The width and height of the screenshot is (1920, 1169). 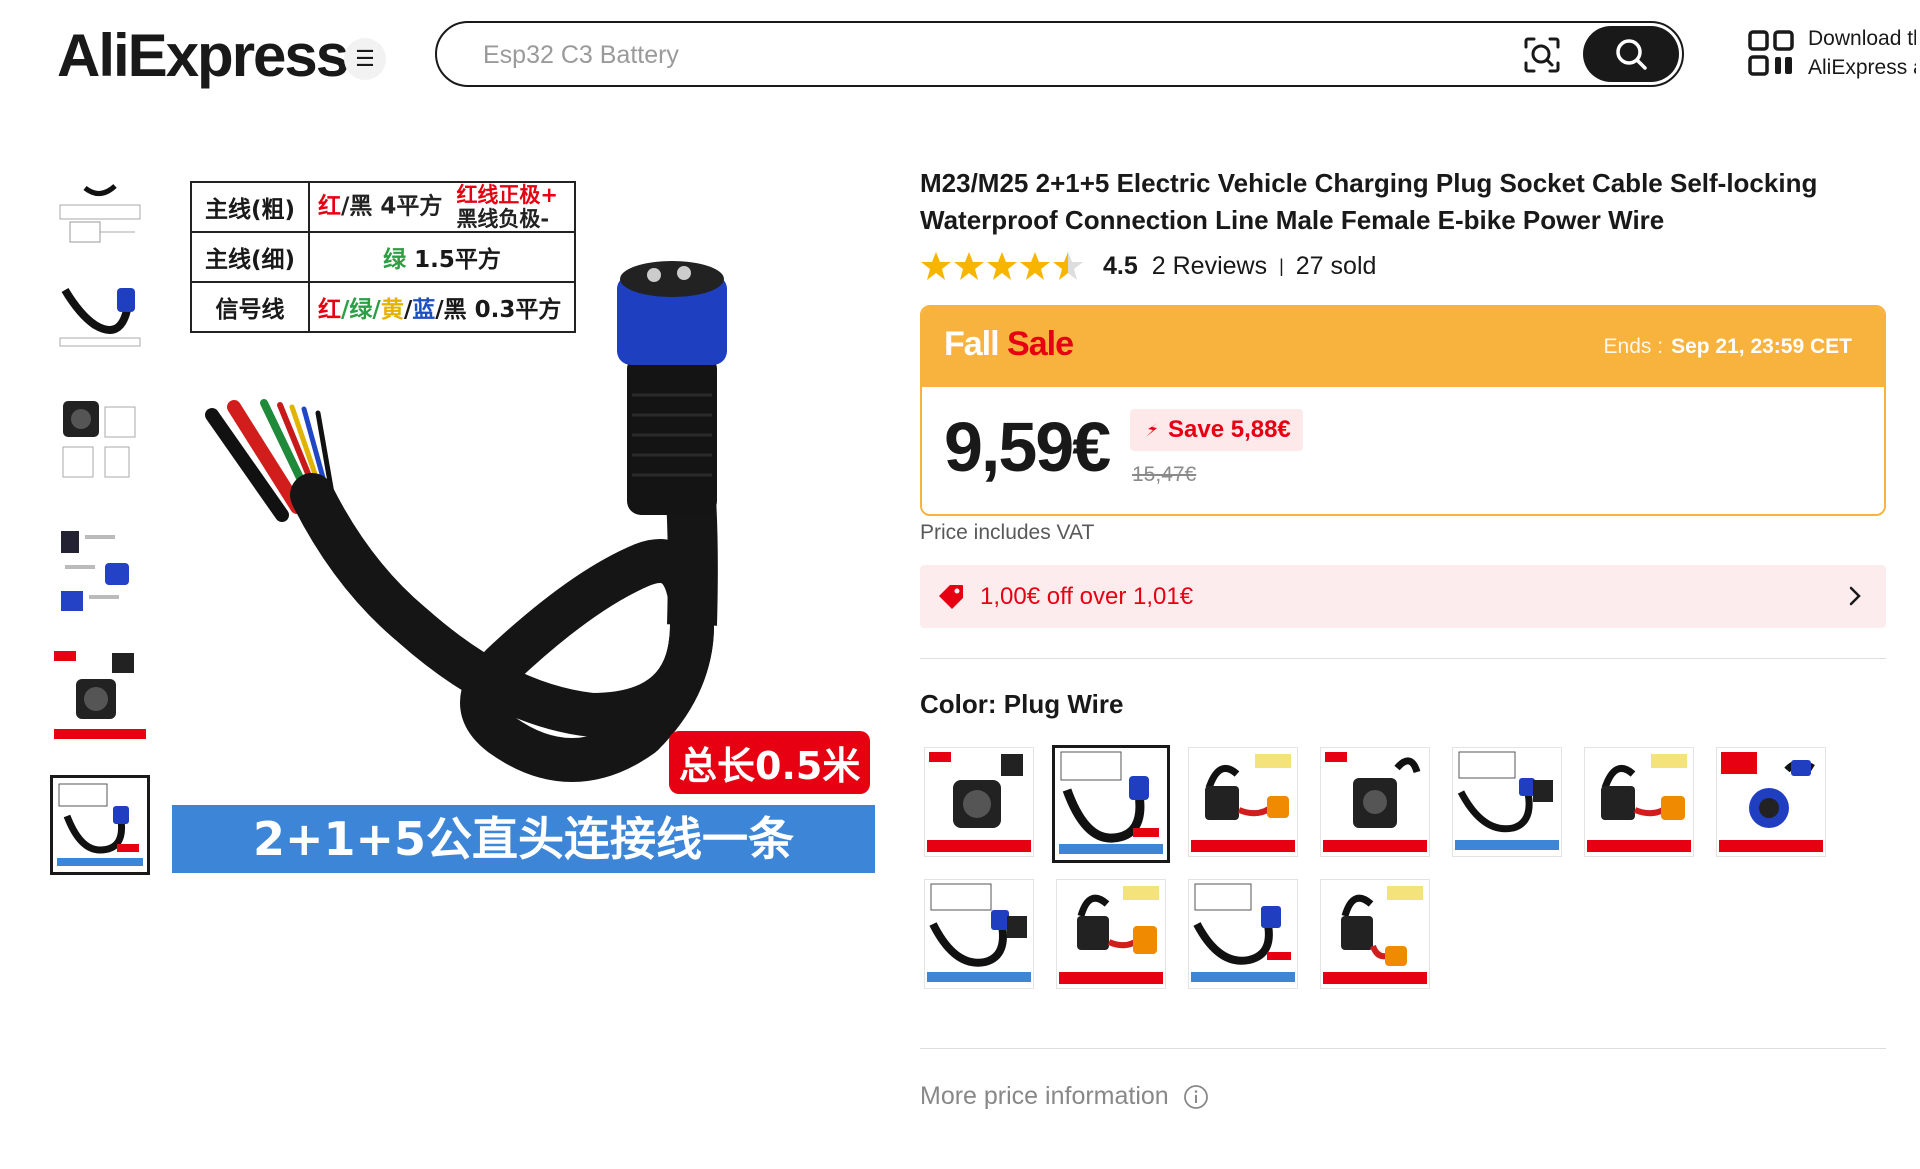 I want to click on color-label: Color: Plug Wire, so click(x=1021, y=704).